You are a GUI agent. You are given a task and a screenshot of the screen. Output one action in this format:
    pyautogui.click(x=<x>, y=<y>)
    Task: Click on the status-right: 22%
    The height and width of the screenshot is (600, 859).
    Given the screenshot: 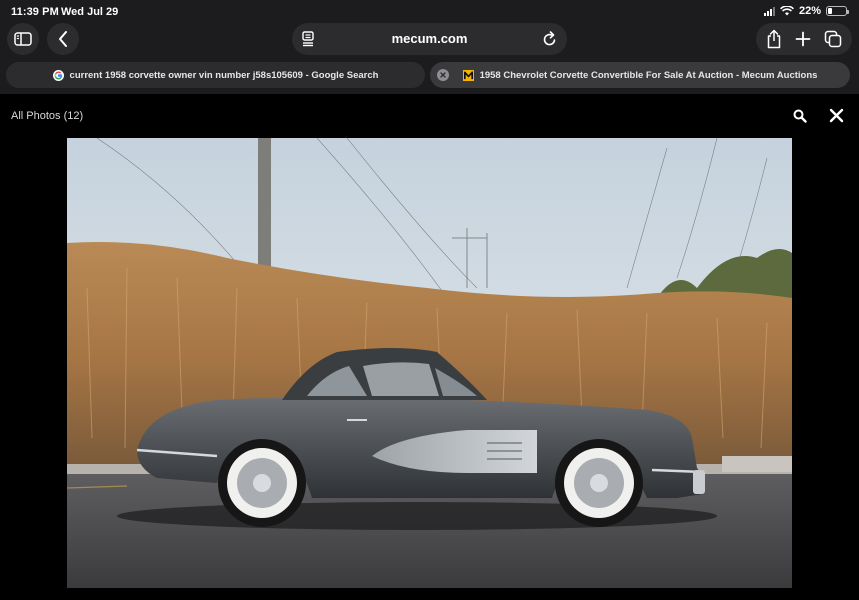 What is the action you would take?
    pyautogui.click(x=806, y=11)
    